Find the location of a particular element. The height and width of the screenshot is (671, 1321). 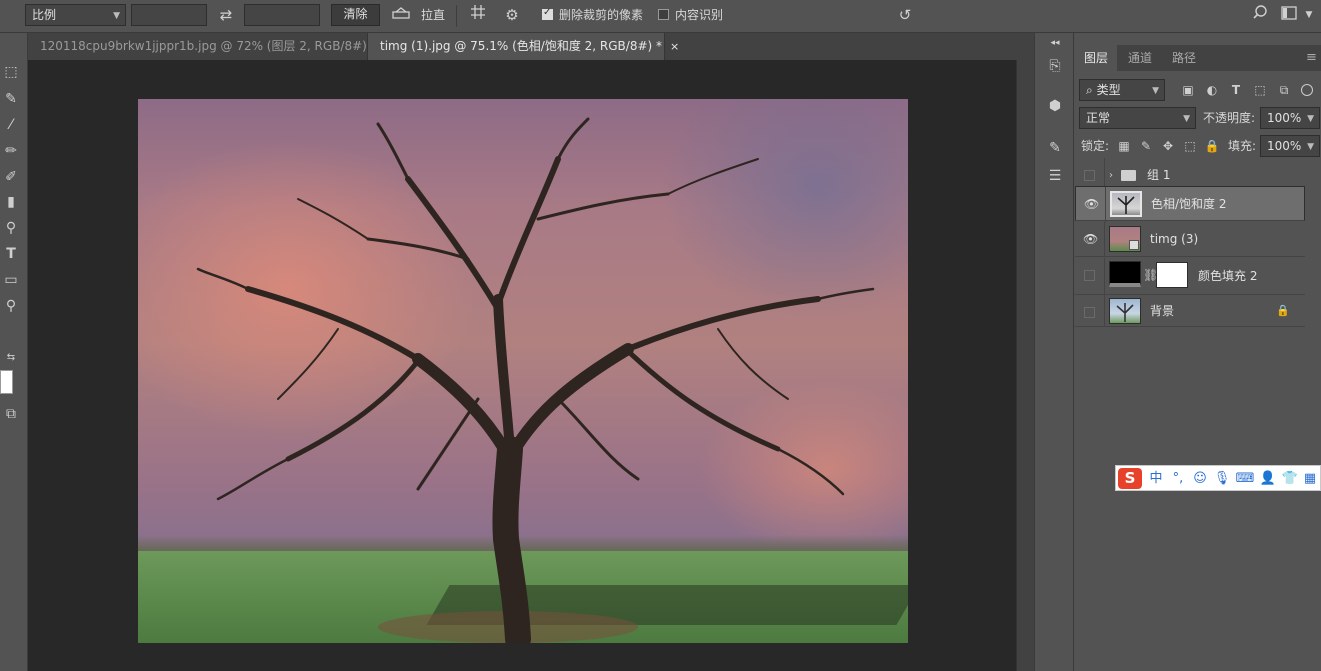

lock-all-icon: 🔒 is located at coordinates (1212, 146).